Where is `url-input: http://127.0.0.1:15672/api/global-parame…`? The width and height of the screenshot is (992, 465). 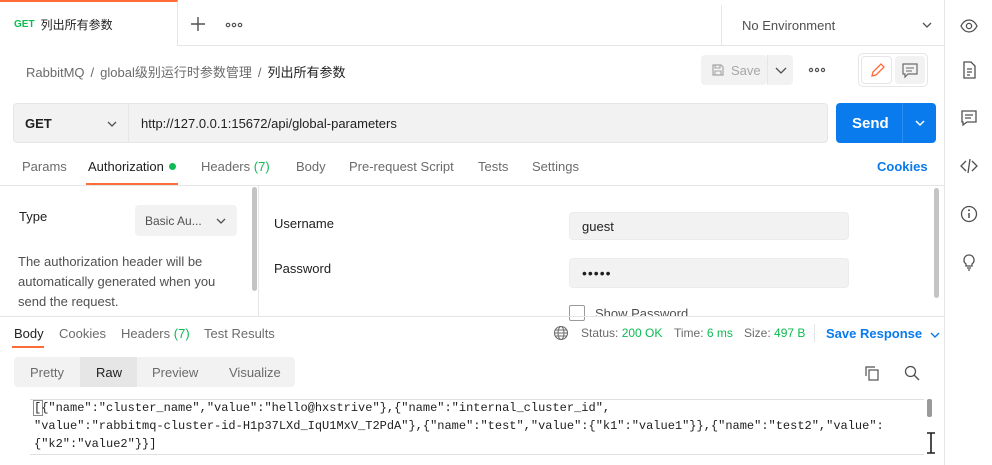
url-input: http://127.0.0.1:15672/api/global-parame… is located at coordinates (478, 123).